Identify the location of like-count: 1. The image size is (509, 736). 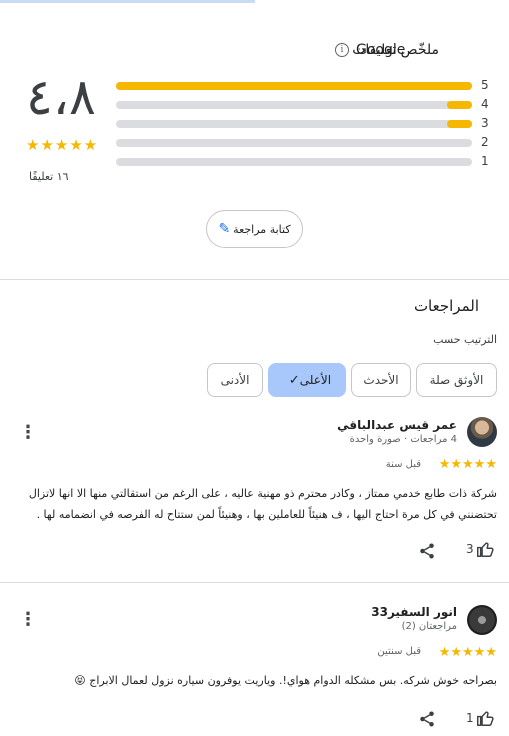
(470, 718).